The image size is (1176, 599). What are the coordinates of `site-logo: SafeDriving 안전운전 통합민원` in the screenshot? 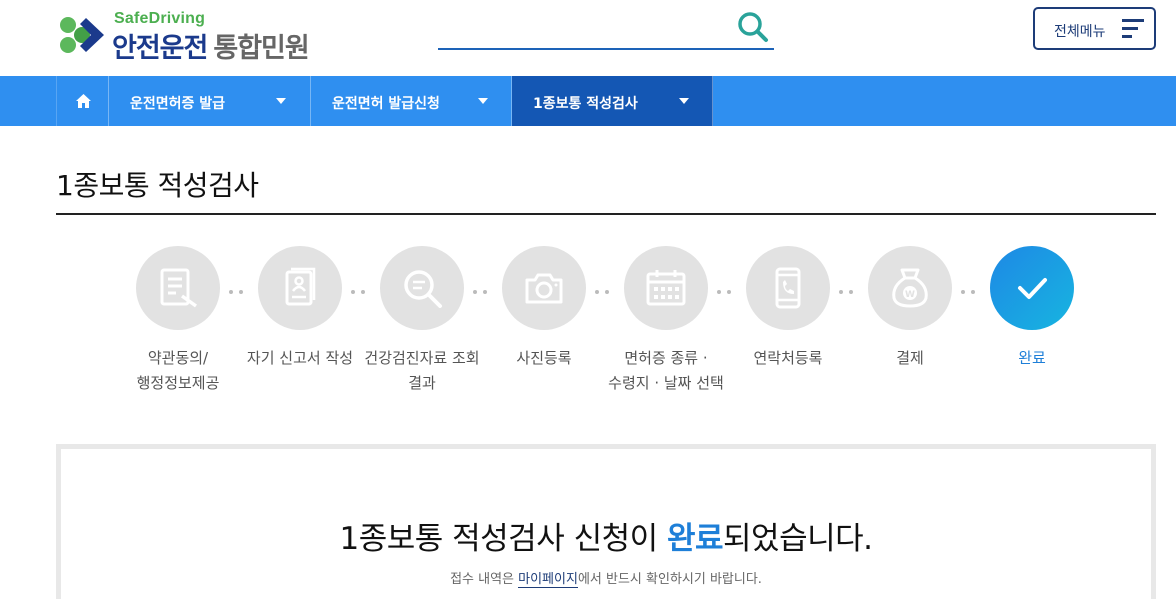 It's located at (201, 35).